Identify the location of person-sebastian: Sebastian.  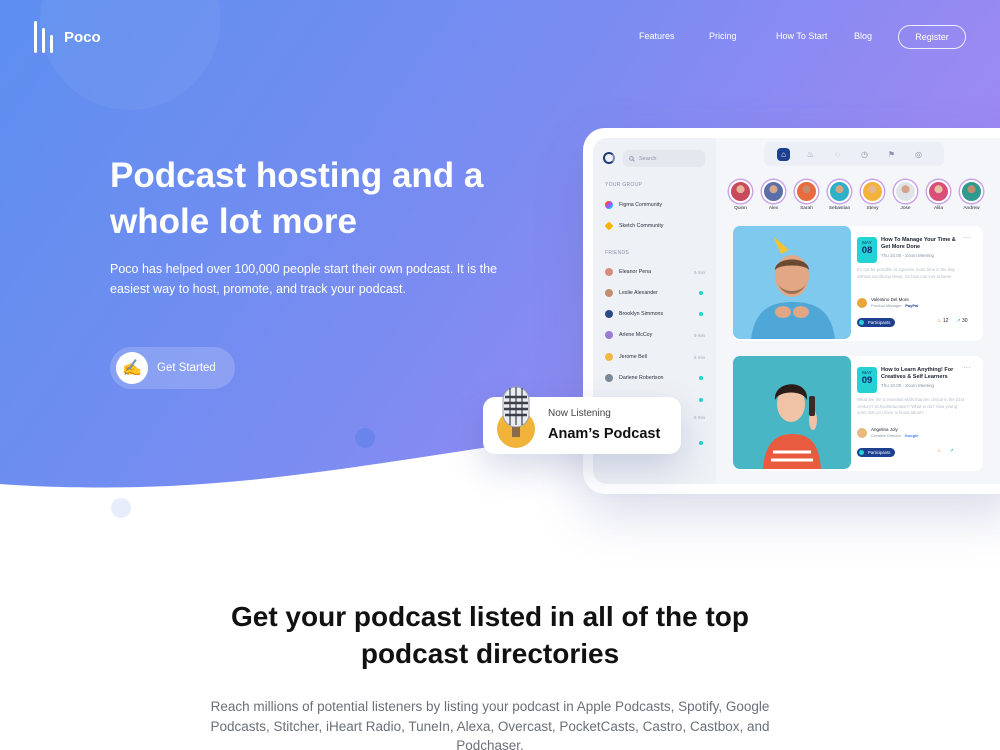
(839, 195).